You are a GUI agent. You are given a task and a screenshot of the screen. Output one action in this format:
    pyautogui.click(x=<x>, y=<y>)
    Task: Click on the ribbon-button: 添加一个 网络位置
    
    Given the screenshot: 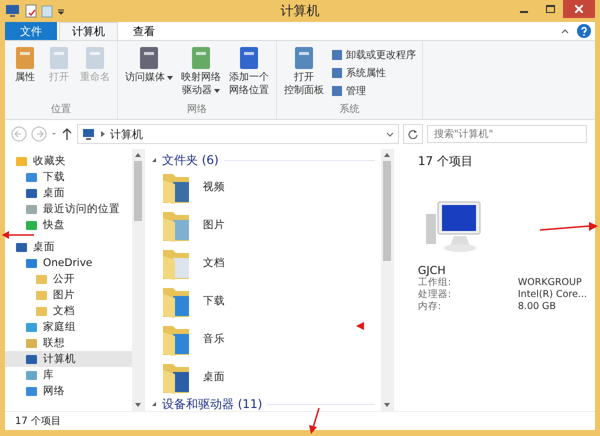 What is the action you would take?
    pyautogui.click(x=249, y=72)
    